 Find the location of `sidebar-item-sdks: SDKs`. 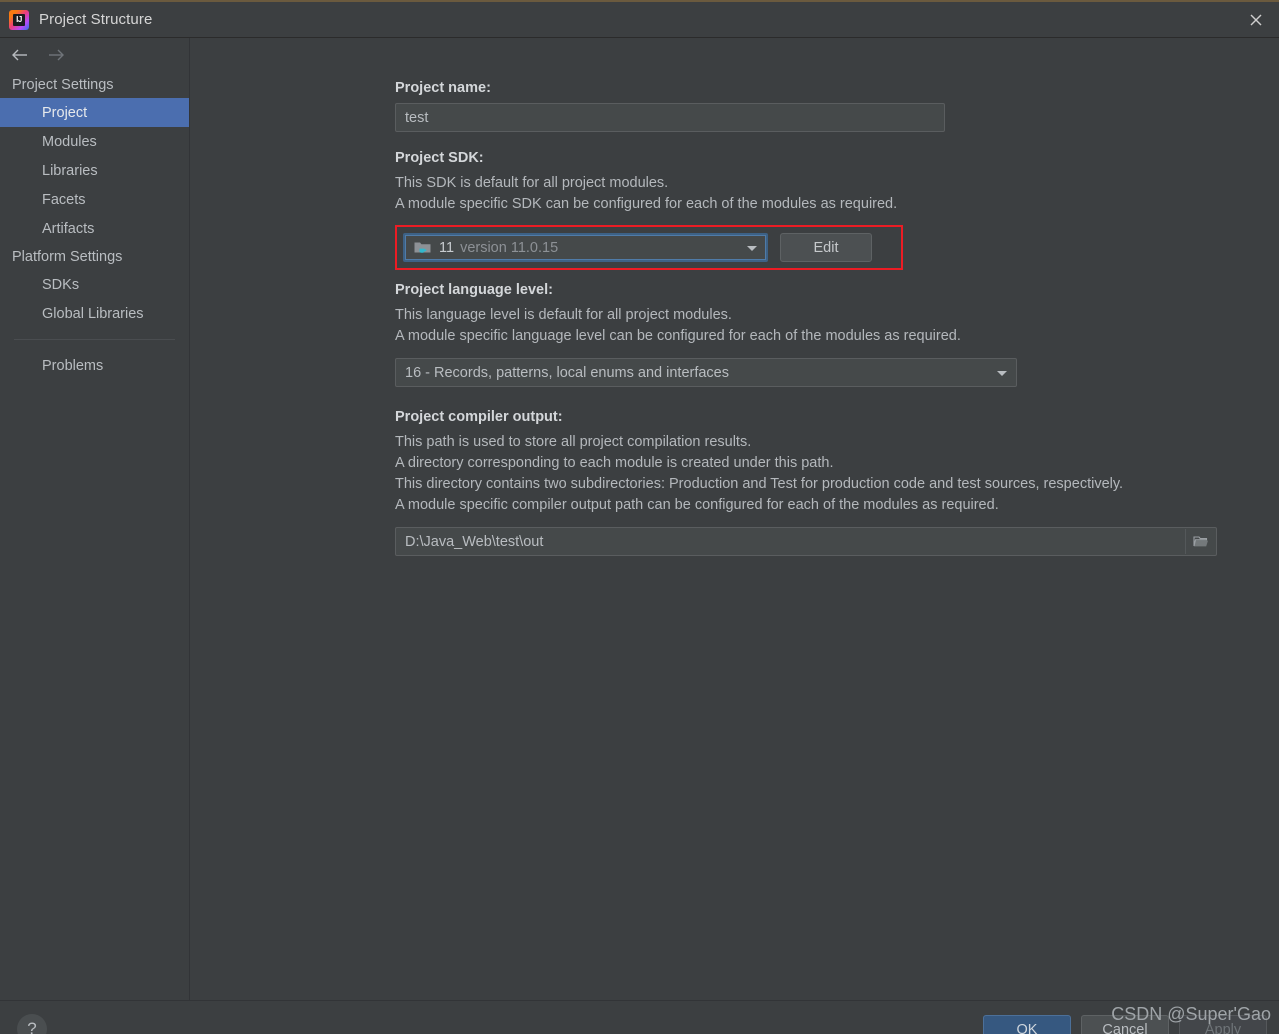

sidebar-item-sdks: SDKs is located at coordinates (94, 284).